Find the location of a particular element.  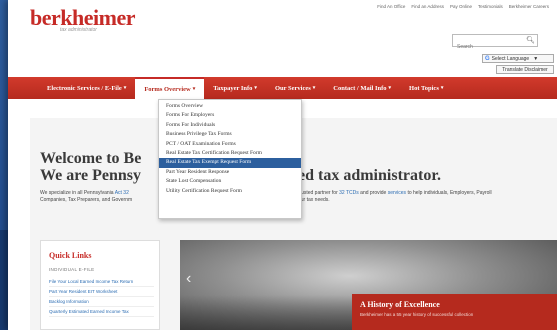

search-input is located at coordinates (488, 47).